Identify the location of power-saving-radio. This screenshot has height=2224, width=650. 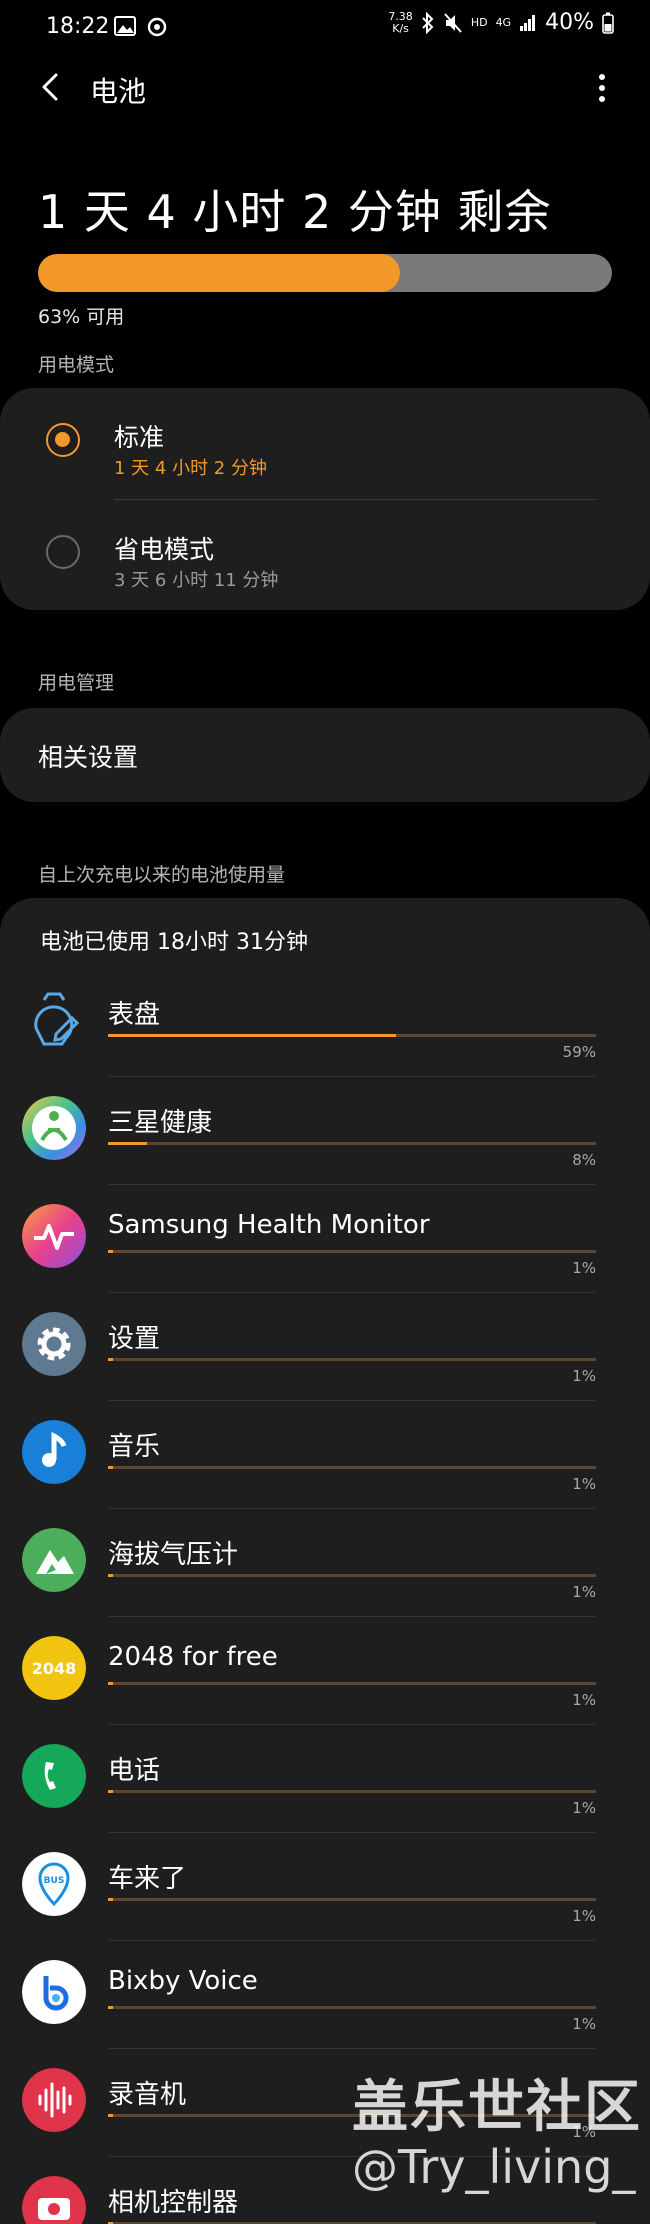
(63, 552).